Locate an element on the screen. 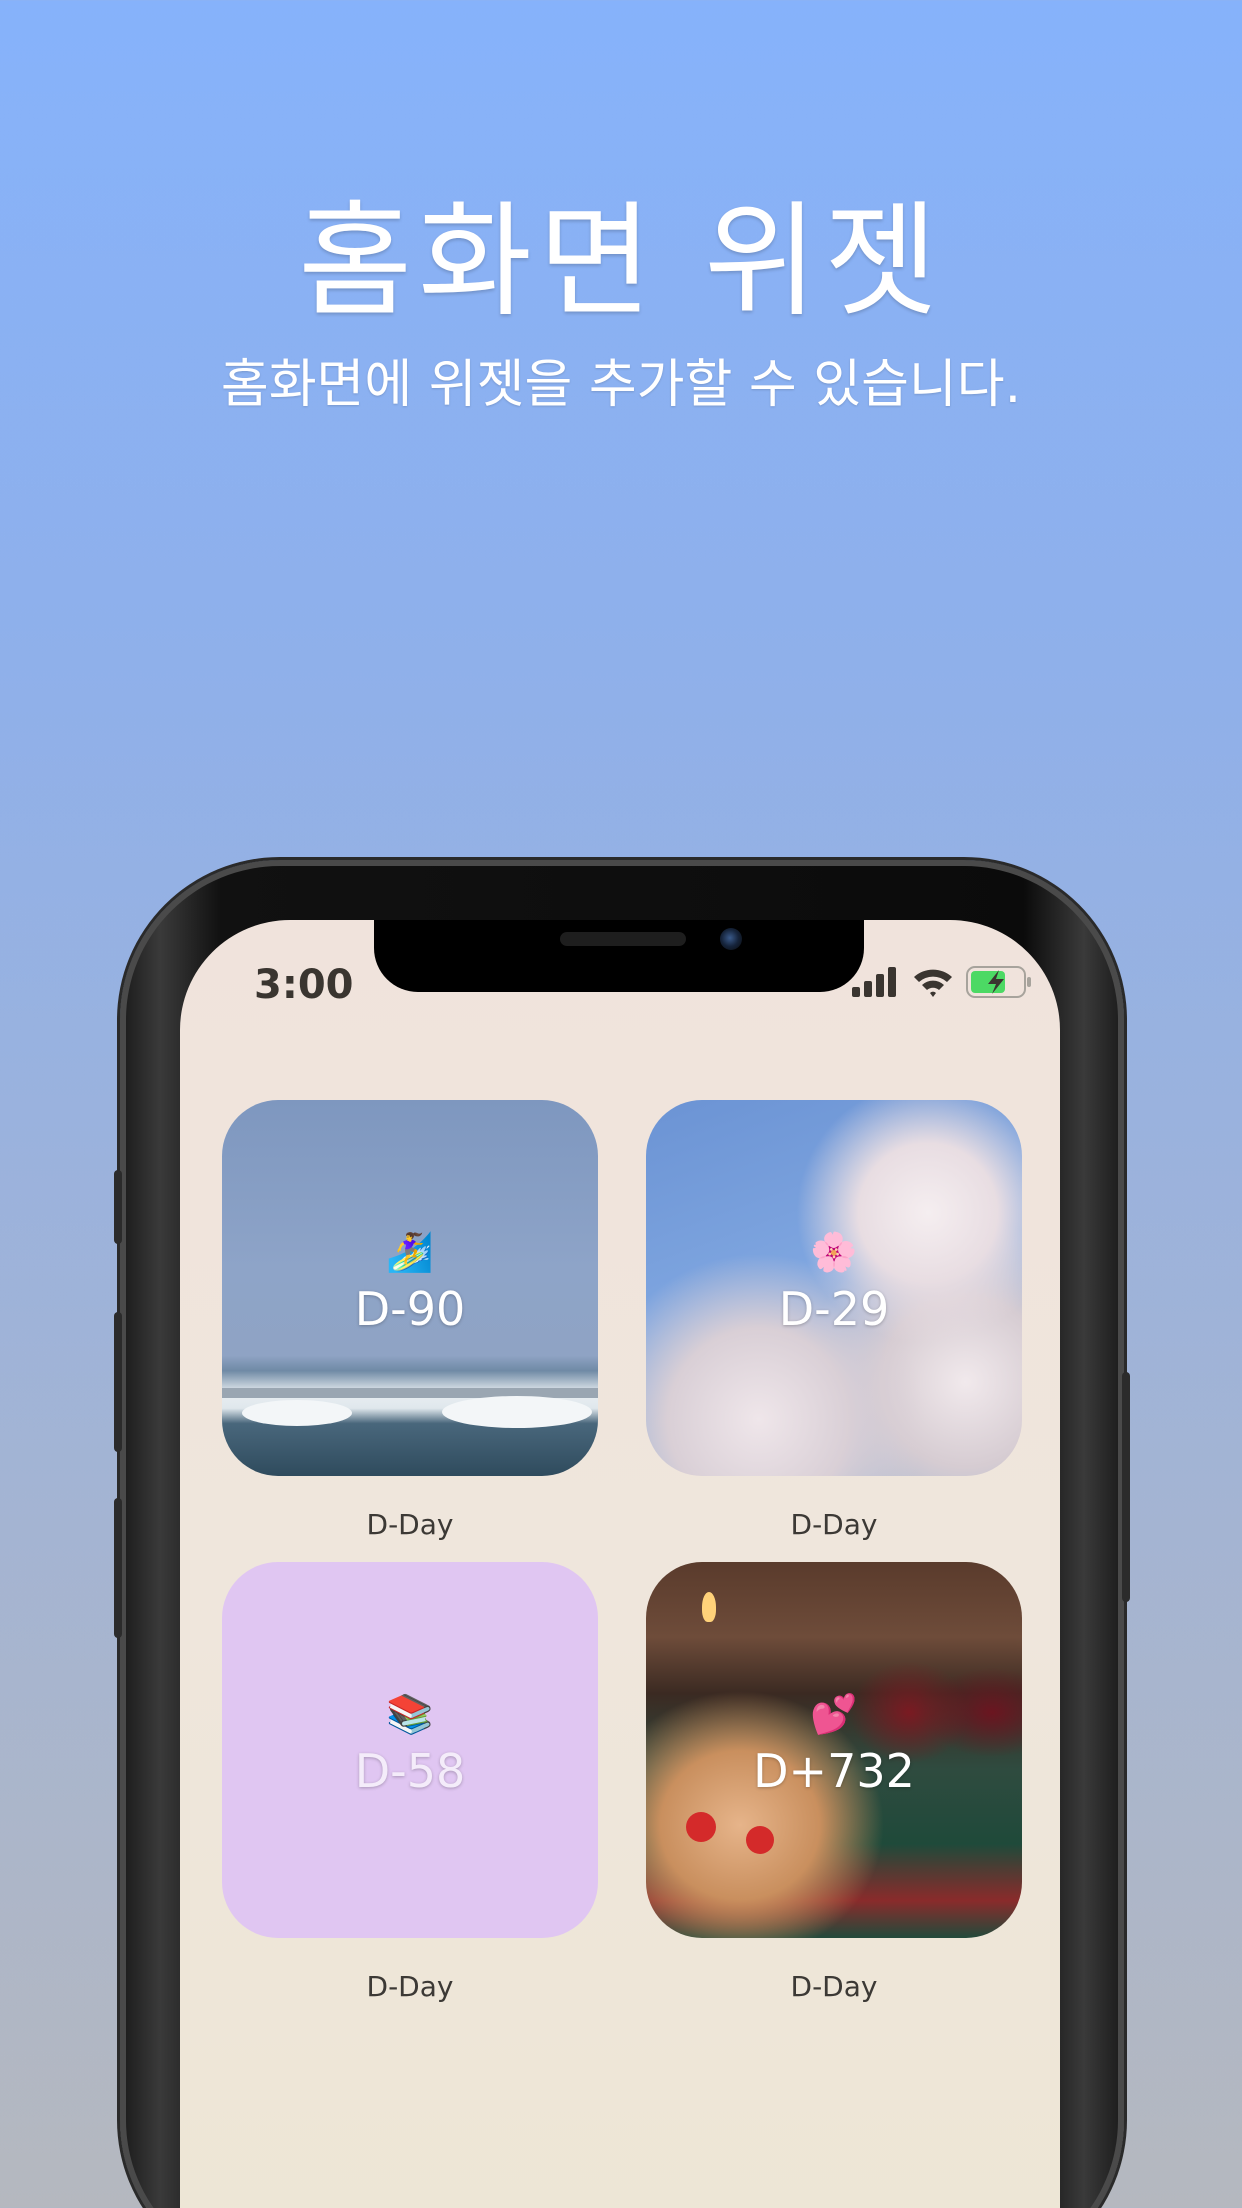  earpiece-speaker is located at coordinates (623, 939).